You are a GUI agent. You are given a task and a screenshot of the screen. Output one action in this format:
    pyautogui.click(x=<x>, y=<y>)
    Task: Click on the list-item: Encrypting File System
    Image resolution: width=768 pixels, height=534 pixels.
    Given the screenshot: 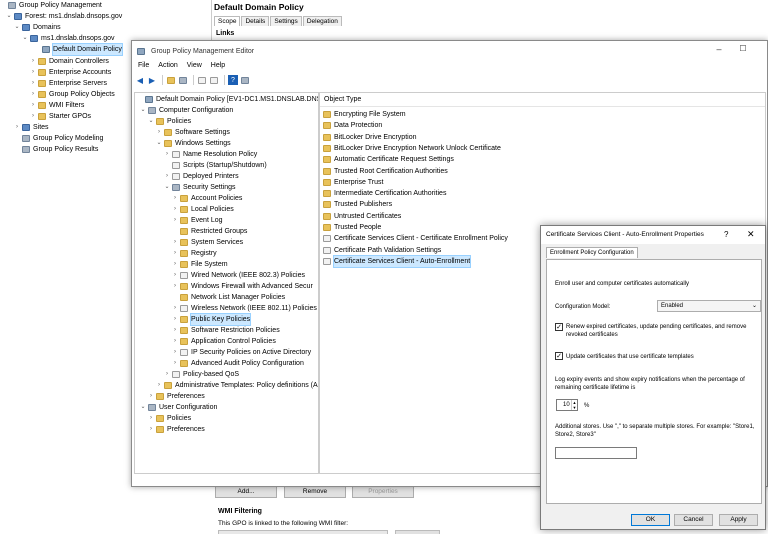 What is the action you would take?
    pyautogui.click(x=364, y=114)
    